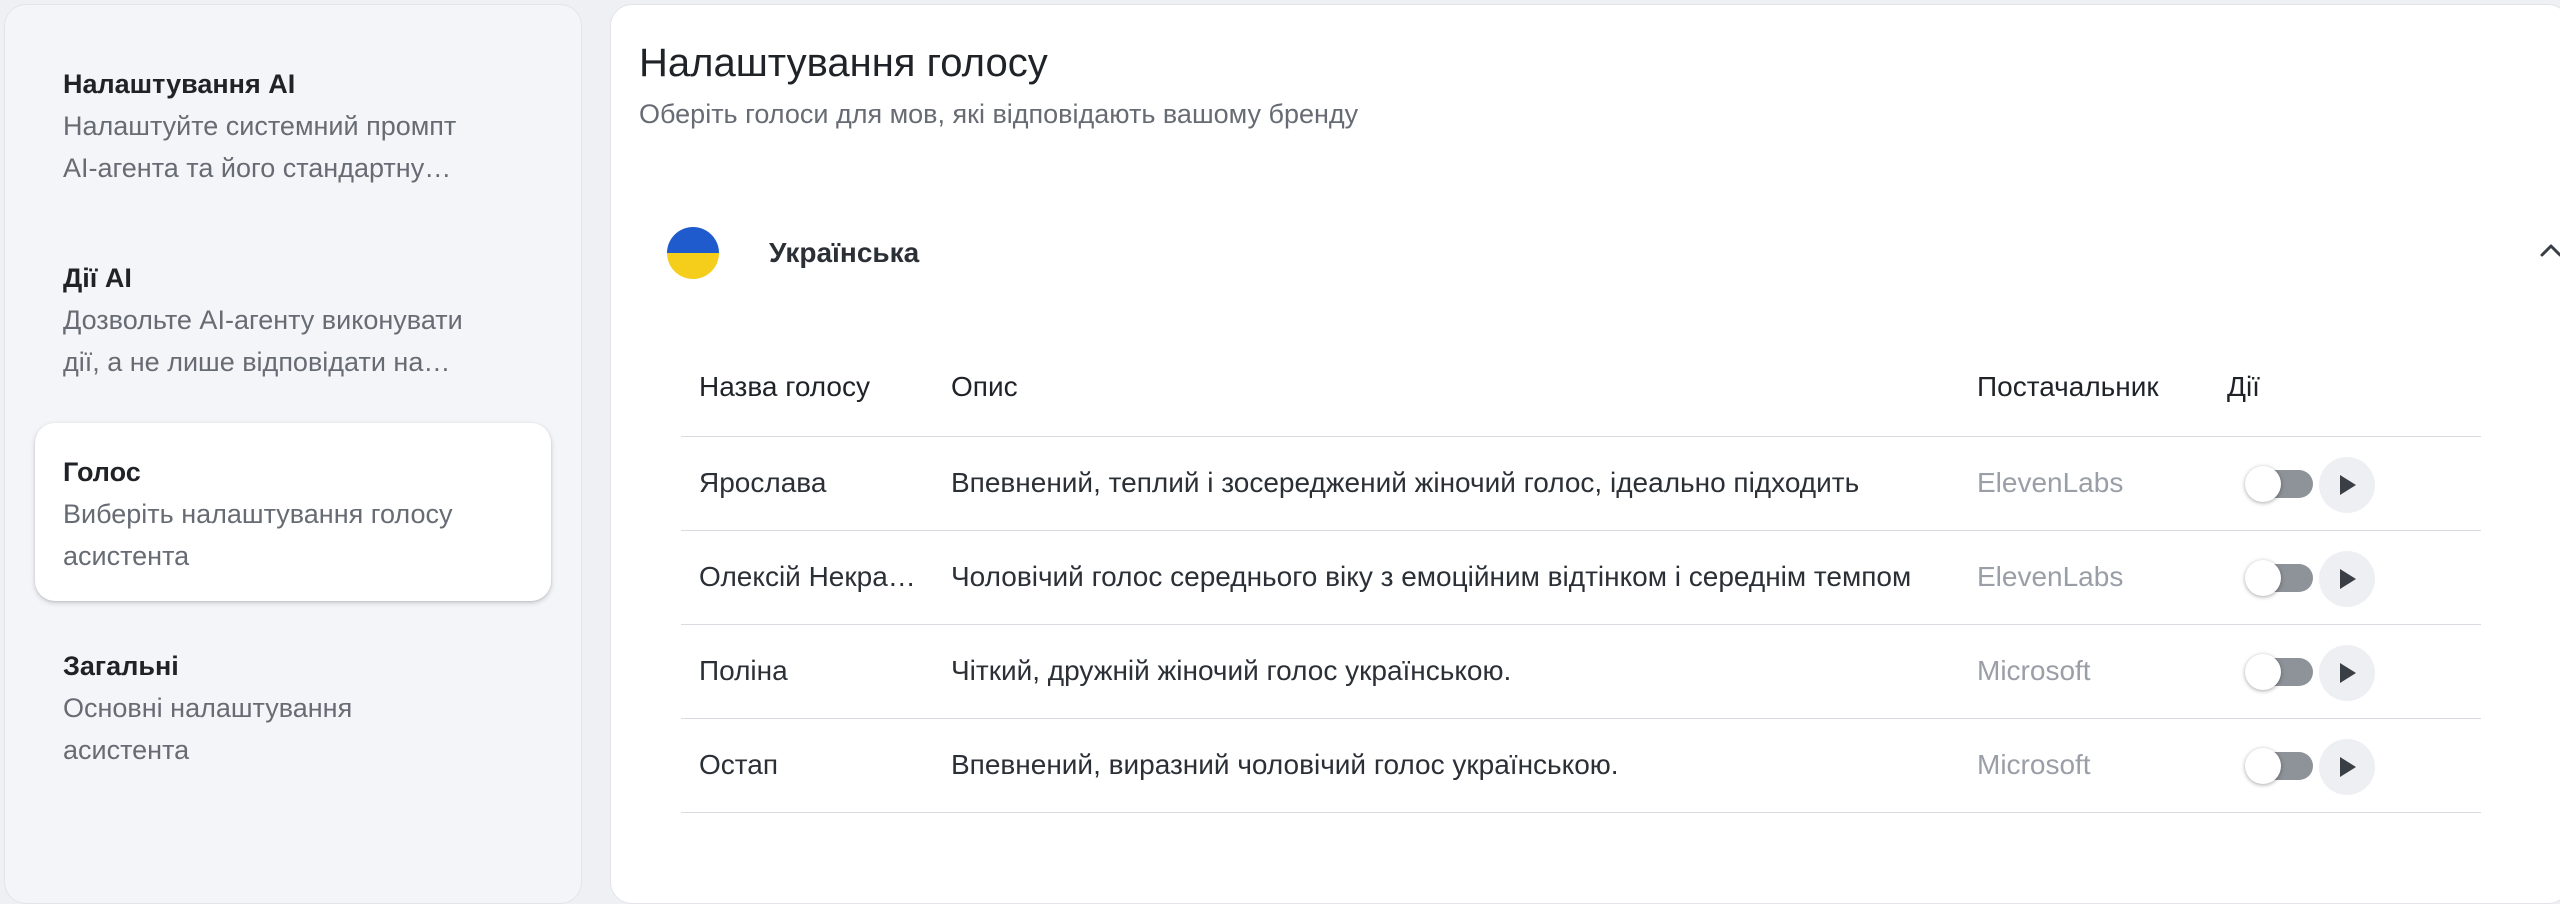 This screenshot has height=904, width=2560. Describe the element at coordinates (2545, 251) in the screenshot. I see `chevron-up-icon` at that location.